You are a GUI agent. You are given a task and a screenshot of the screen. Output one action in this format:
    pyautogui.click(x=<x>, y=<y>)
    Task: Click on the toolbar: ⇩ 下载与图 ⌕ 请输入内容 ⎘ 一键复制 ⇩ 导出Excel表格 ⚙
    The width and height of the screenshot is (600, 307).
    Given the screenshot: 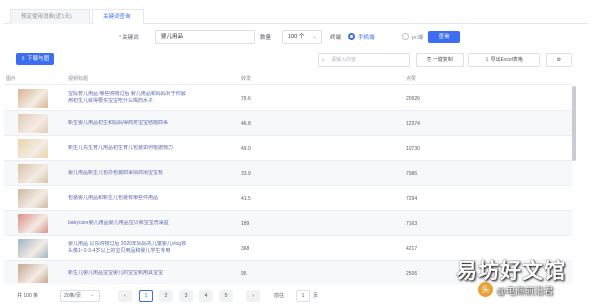 What is the action you would take?
    pyautogui.click(x=300, y=60)
    